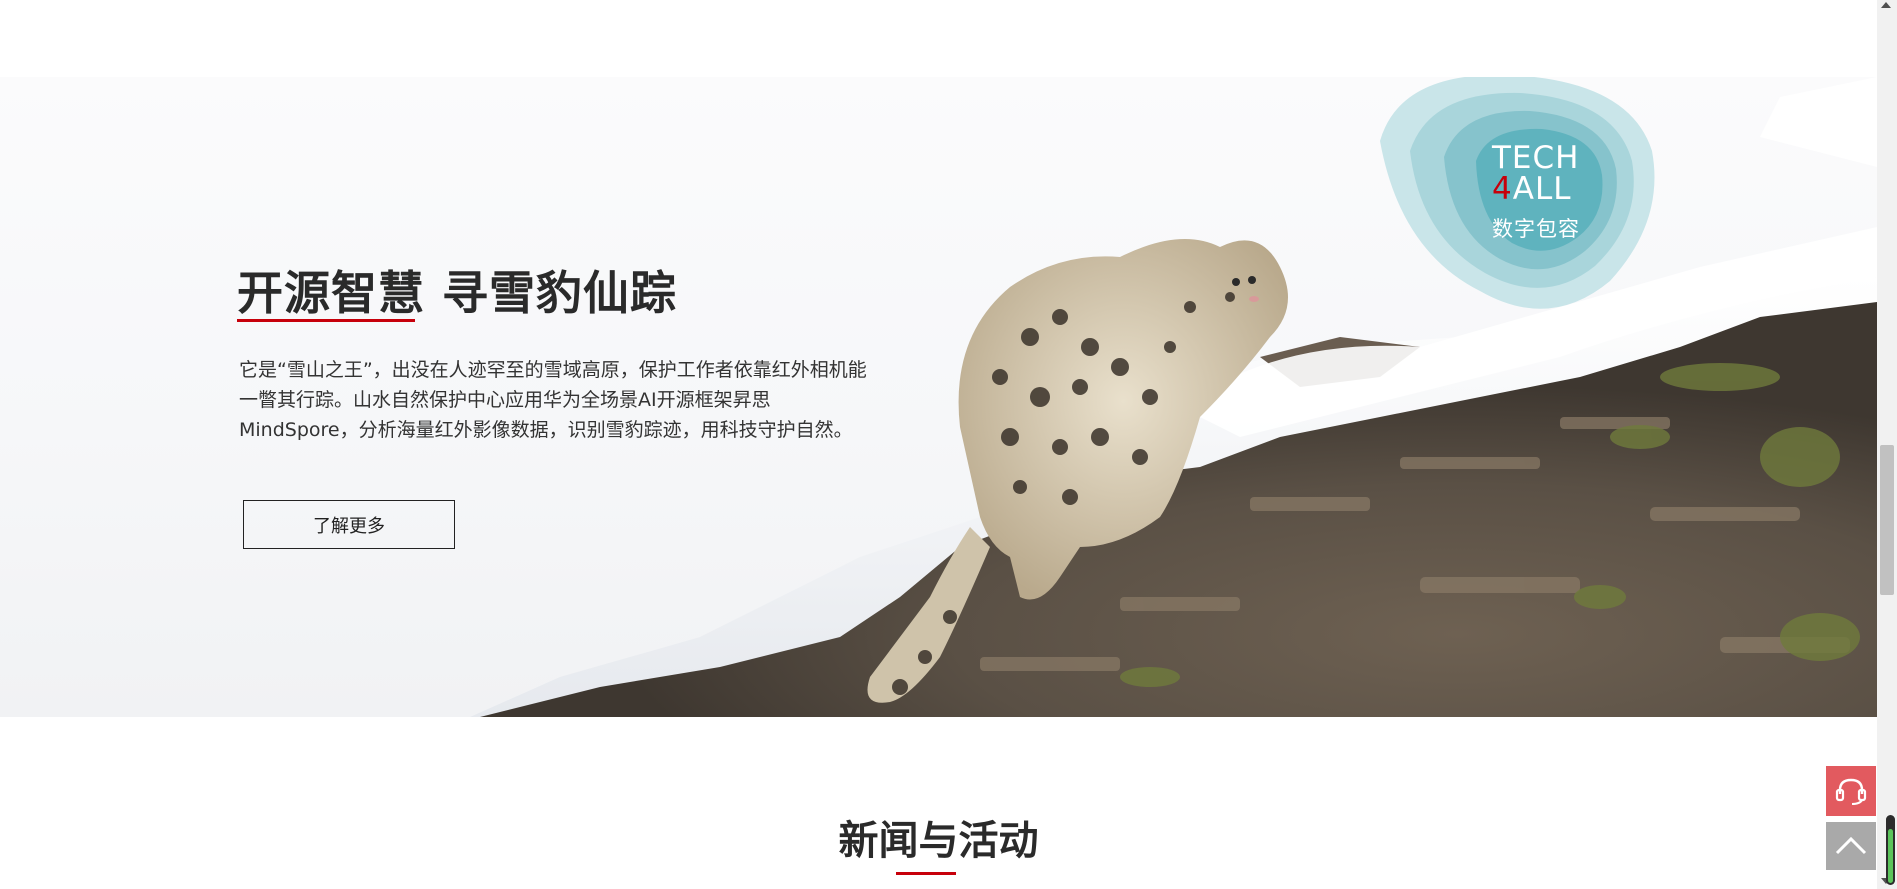 The image size is (1897, 889). I want to click on back-to-top-button, so click(1851, 846).